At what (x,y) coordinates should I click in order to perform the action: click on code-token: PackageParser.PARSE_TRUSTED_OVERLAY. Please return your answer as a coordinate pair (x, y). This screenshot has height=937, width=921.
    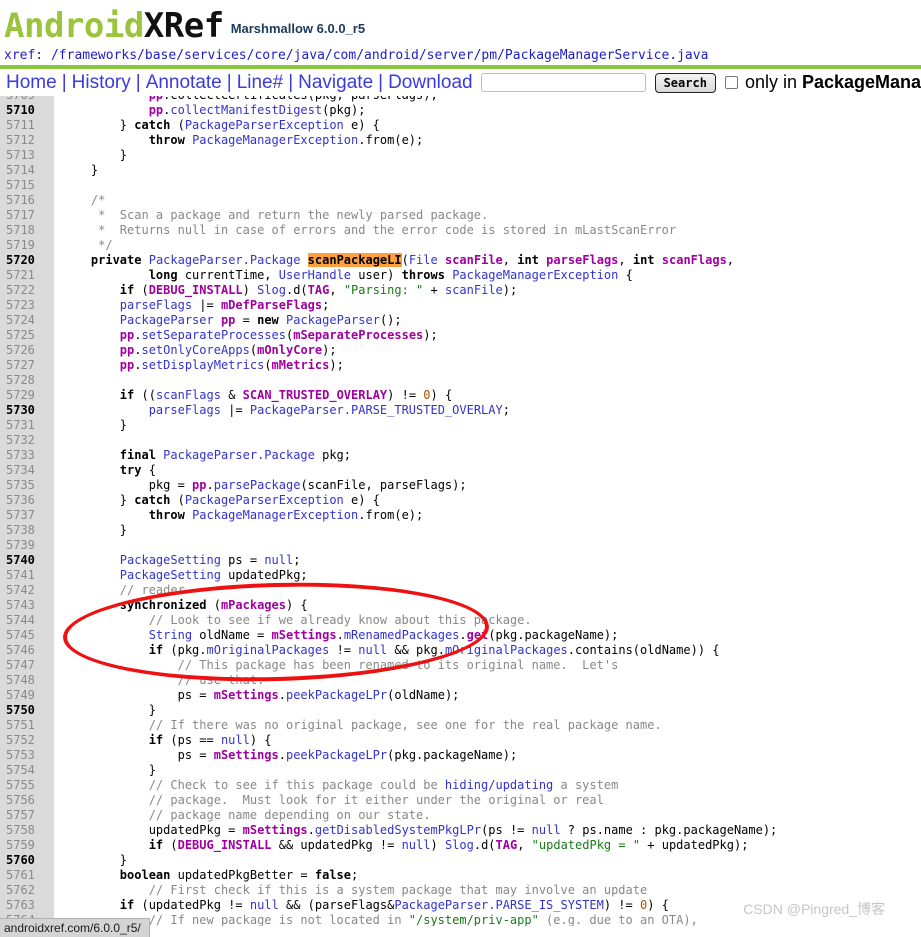
    Looking at the image, I should click on (376, 410).